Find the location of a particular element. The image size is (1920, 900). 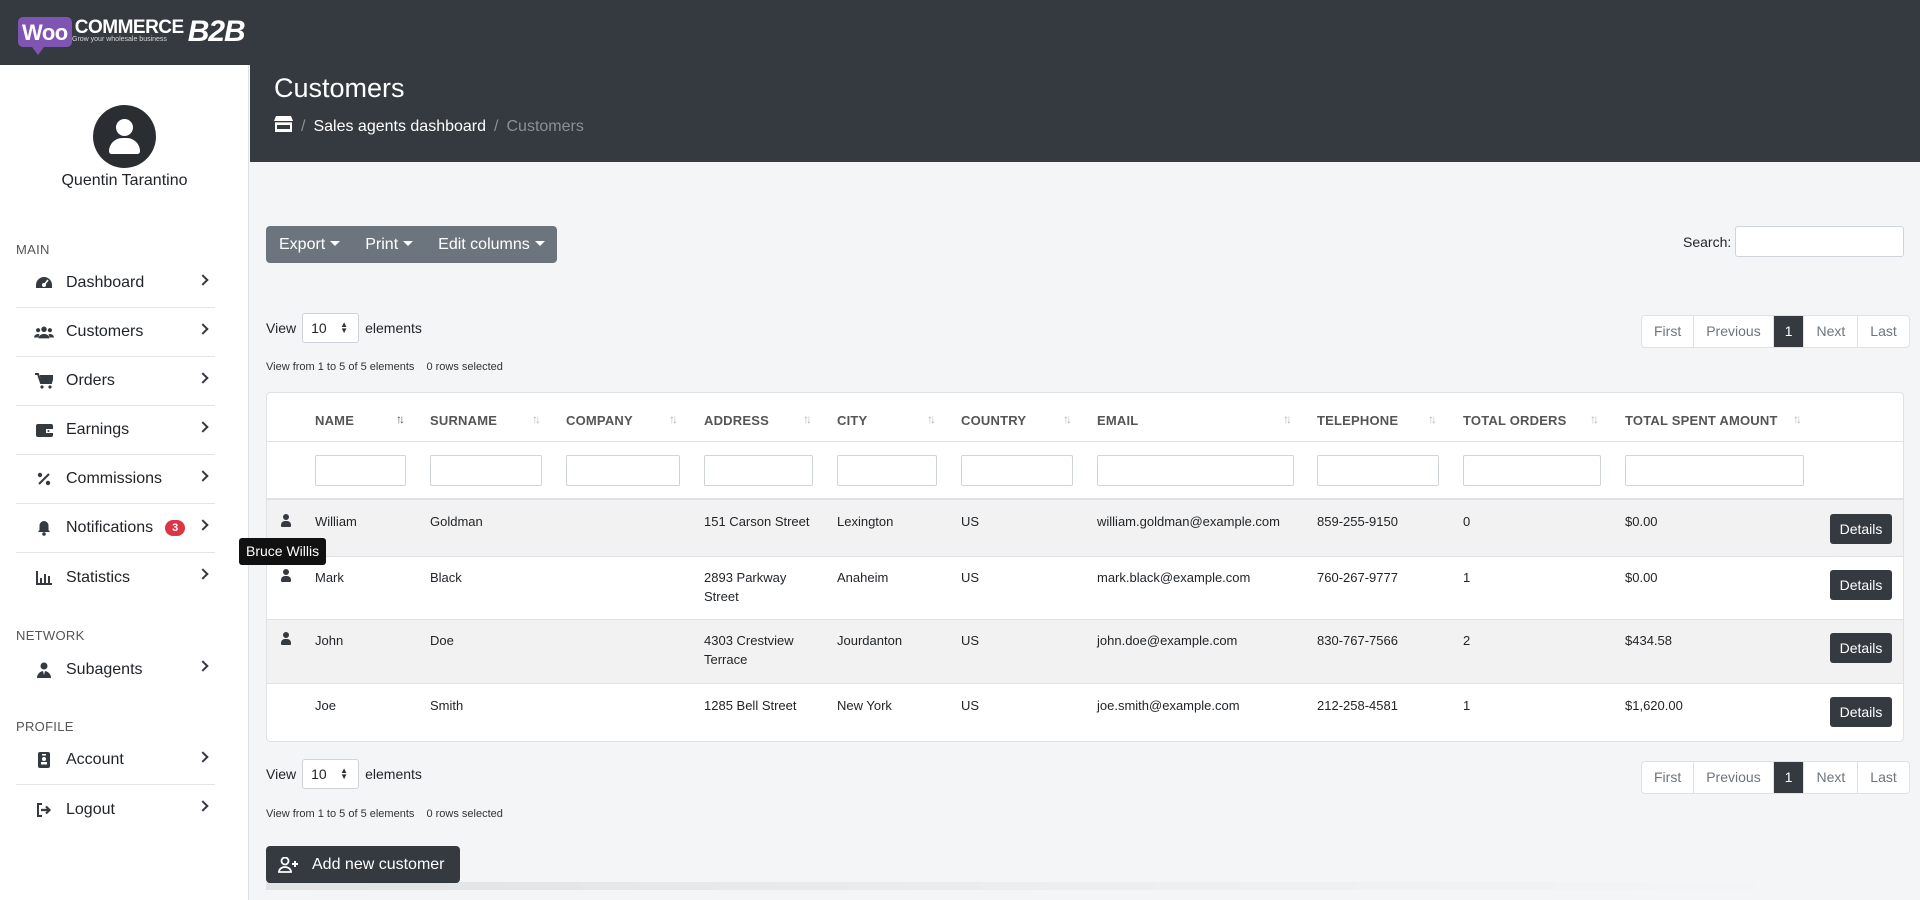

column-header-total-spent-amount: TOTAL SPENT AMOUNT is located at coordinates (1701, 420).